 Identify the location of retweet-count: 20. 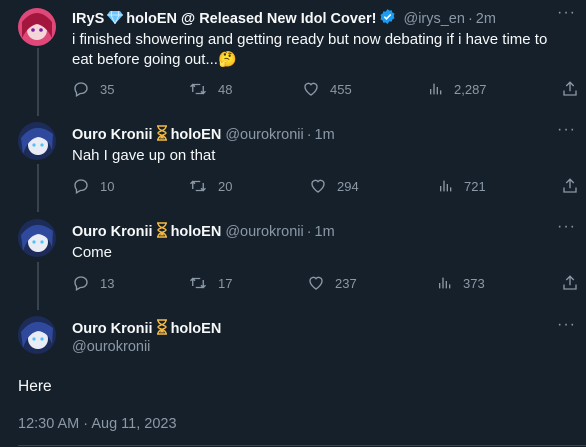
(225, 186).